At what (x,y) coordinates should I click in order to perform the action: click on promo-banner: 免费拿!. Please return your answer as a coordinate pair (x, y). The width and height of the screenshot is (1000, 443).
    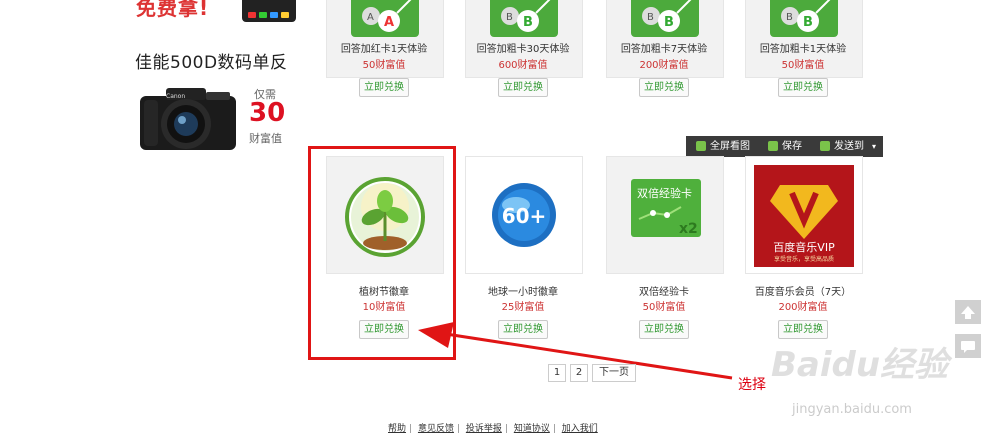
    Looking at the image, I should click on (212, 15).